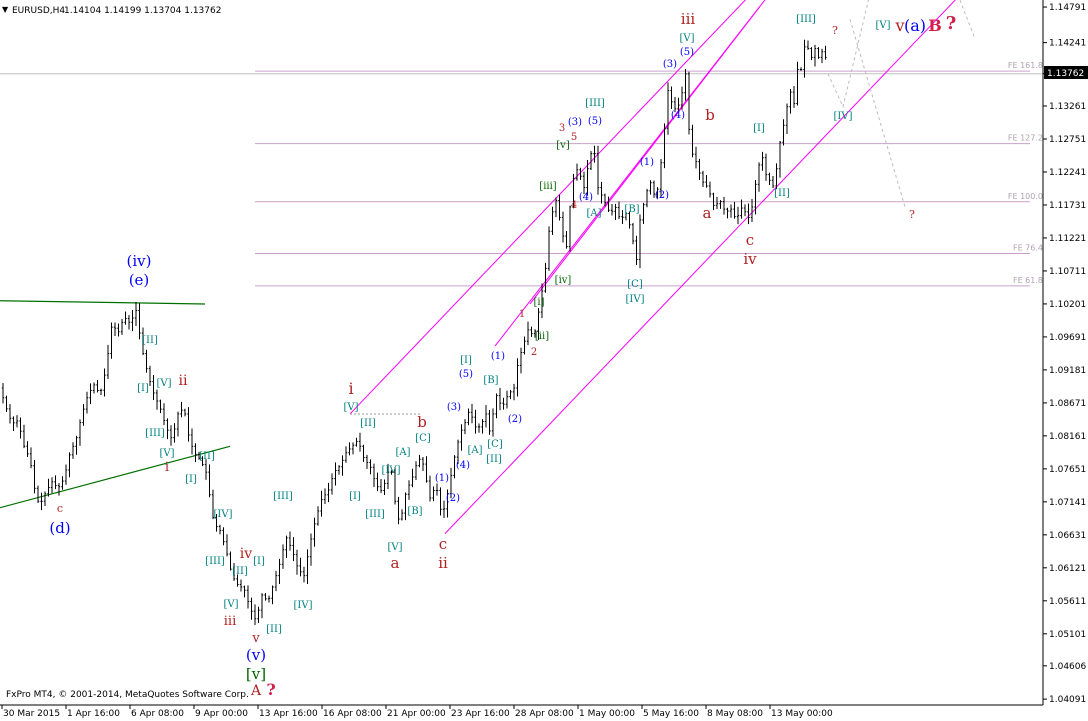  What do you see at coordinates (1067, 239) in the screenshot?
I see `price-tick-label: 1.11221` at bounding box center [1067, 239].